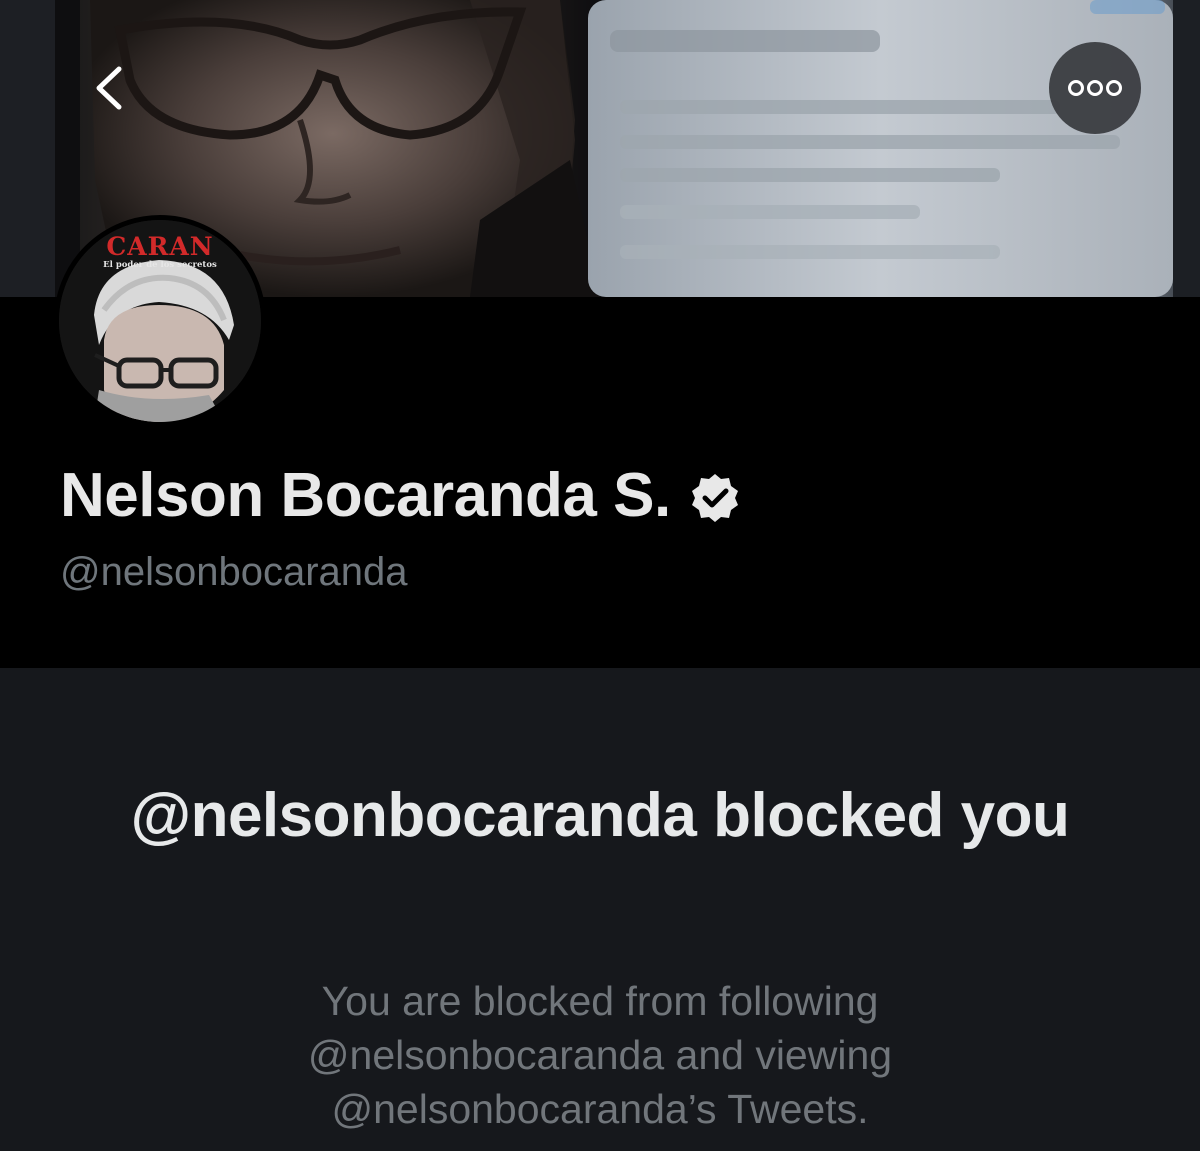 The height and width of the screenshot is (1151, 1200). I want to click on avatar-book-title: CARAN, so click(160, 246).